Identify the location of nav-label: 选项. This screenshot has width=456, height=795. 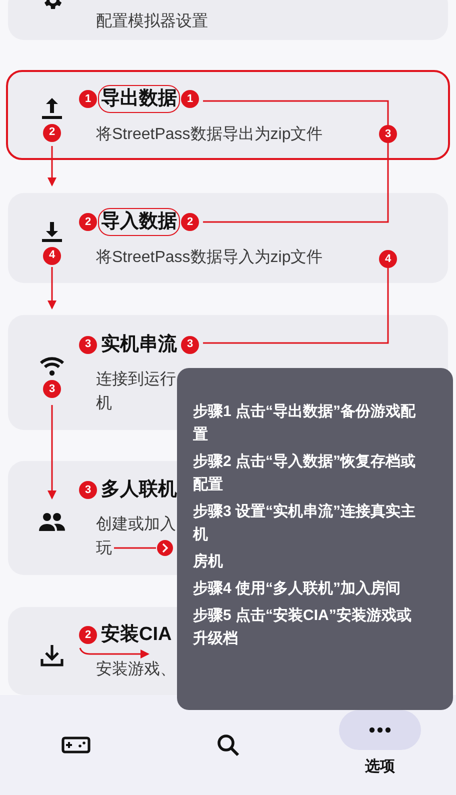
(380, 767).